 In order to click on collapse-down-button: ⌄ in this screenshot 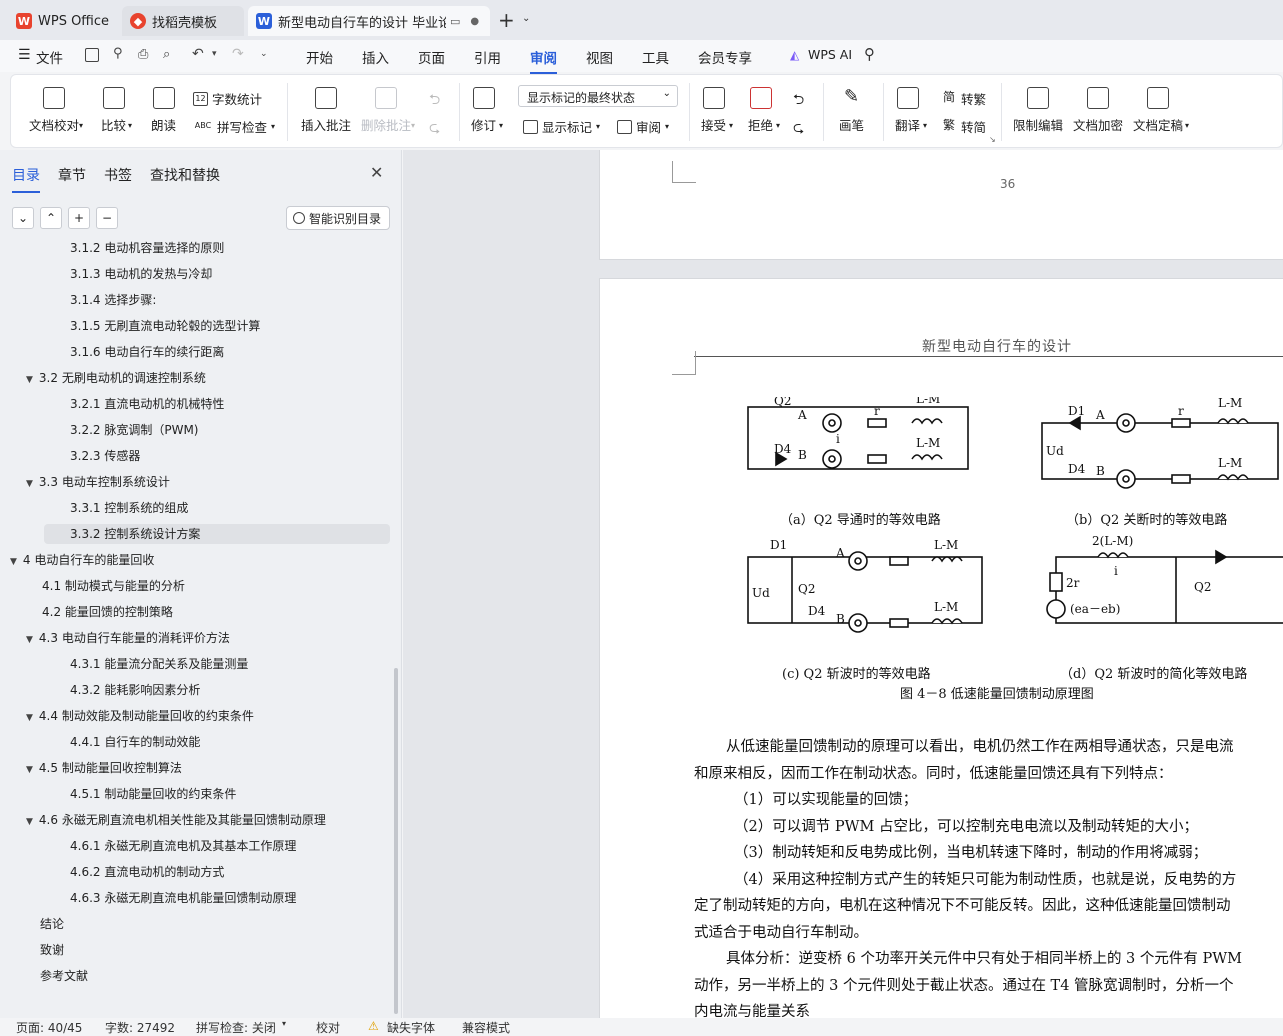, I will do `click(23, 218)`.